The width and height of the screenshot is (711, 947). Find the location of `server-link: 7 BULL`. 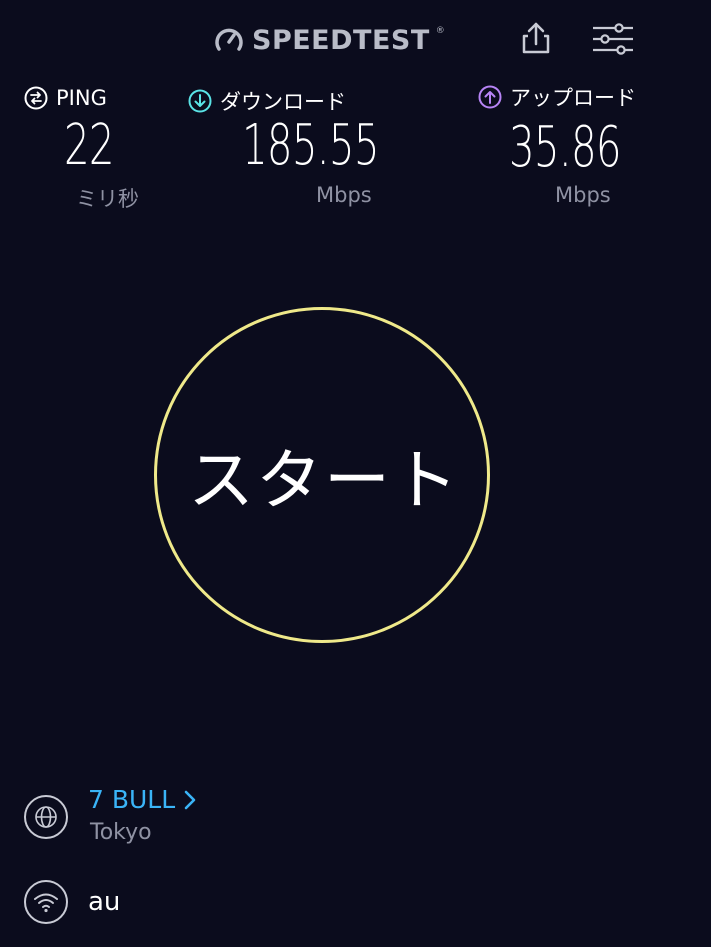

server-link: 7 BULL is located at coordinates (142, 799).